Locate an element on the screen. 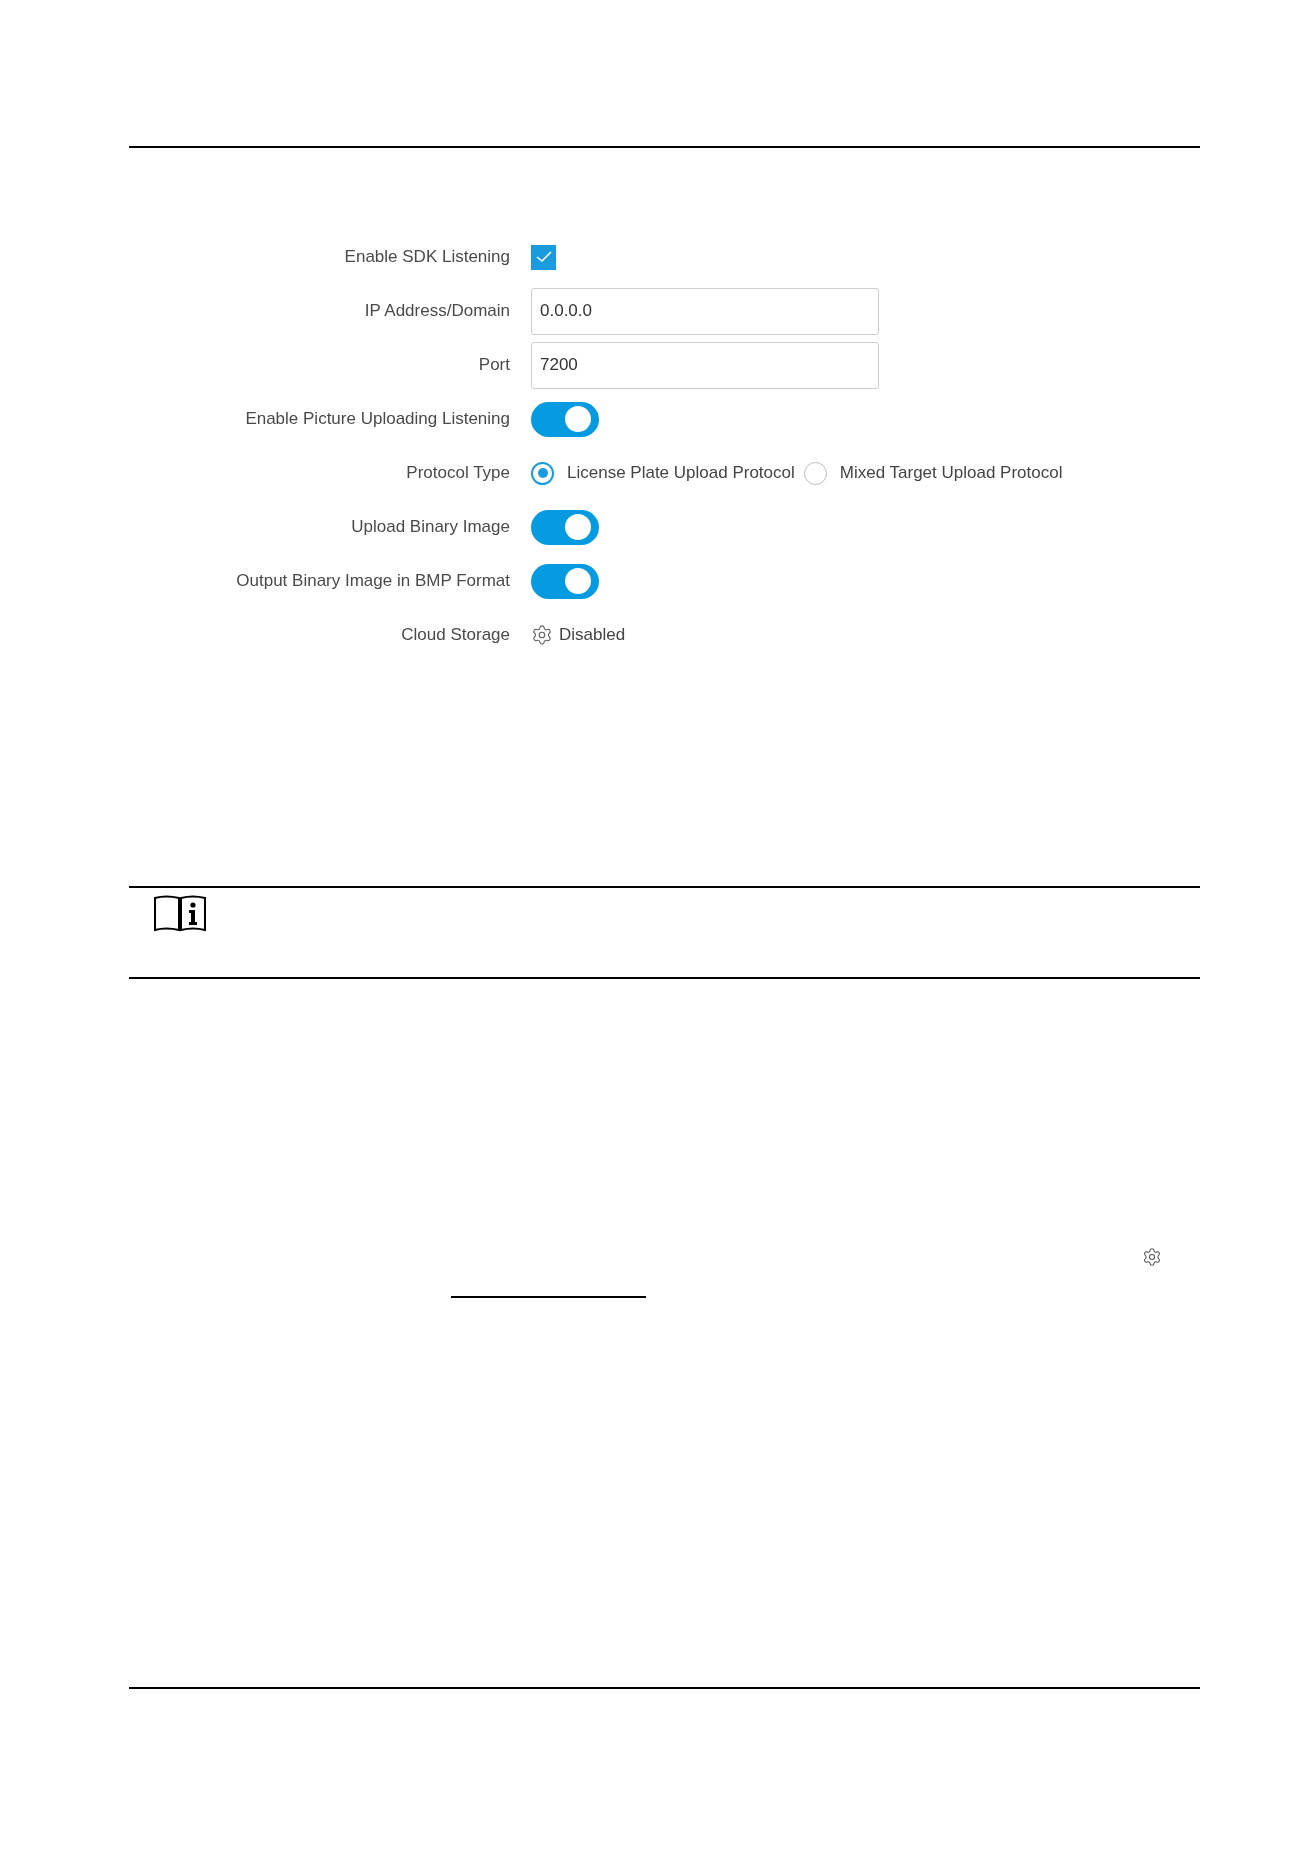 This screenshot has width=1313, height=1873. status-text: Disabled is located at coordinates (592, 635).